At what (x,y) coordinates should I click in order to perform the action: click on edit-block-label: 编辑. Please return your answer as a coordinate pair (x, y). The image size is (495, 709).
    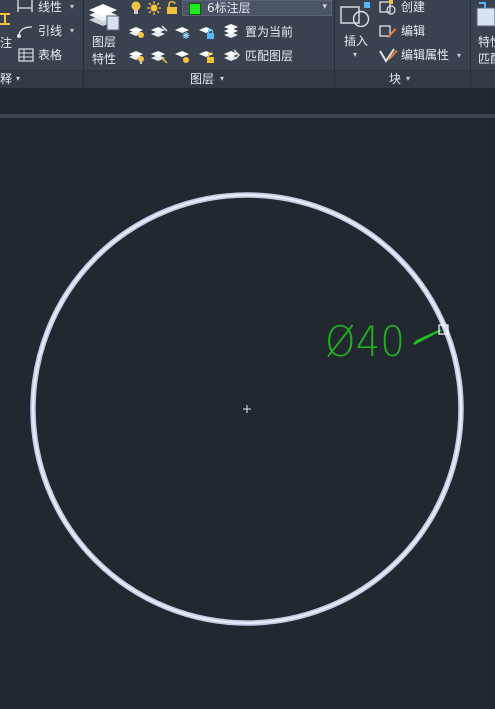
    Looking at the image, I should click on (413, 31).